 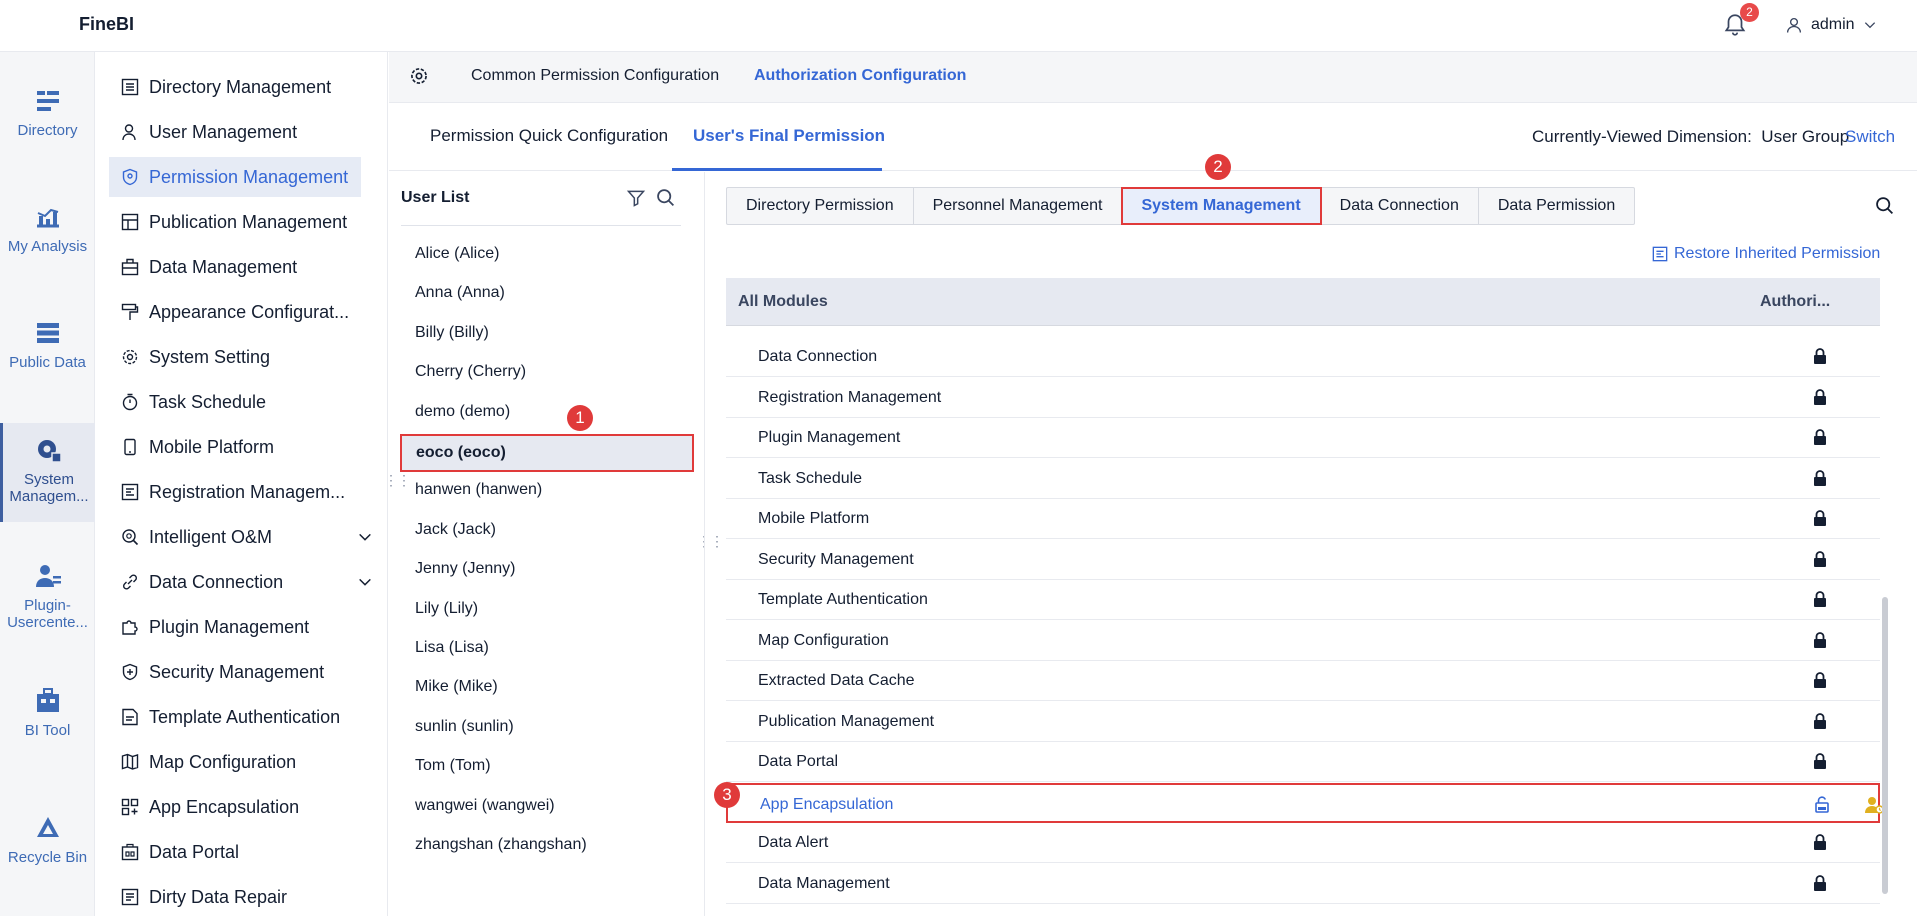 I want to click on unlock-icon, so click(x=1822, y=804).